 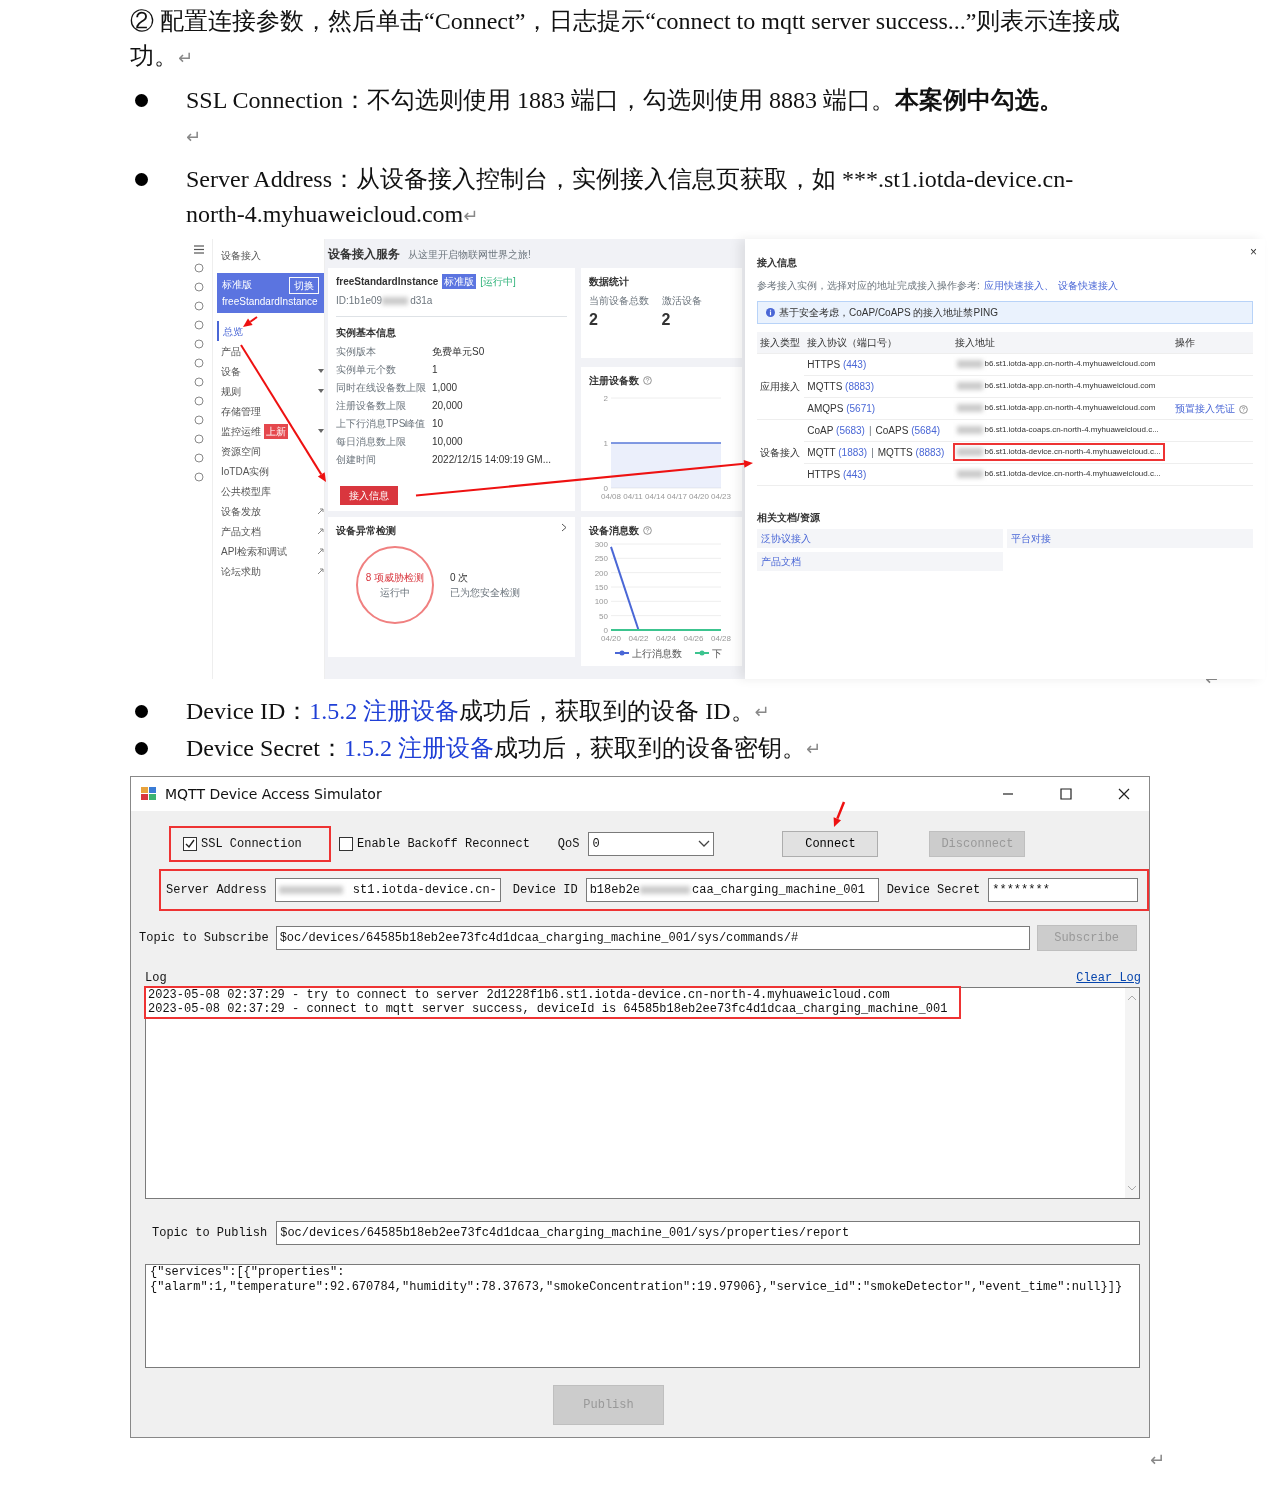 What do you see at coordinates (270, 351) in the screenshot?
I see `sidebar-item: 产品` at bounding box center [270, 351].